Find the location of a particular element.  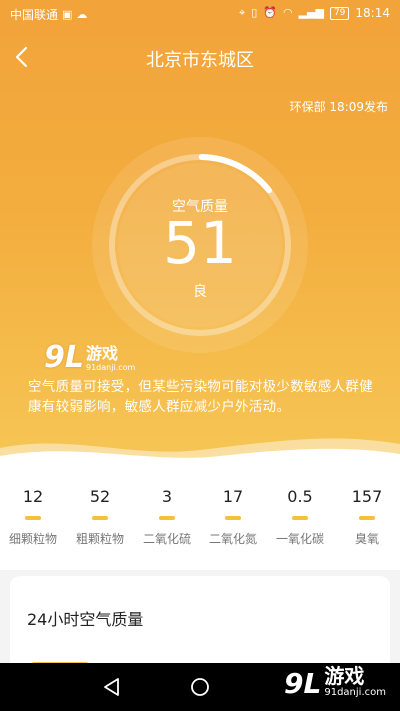

status-bar: 中国联通 ▣ ☁ ⌖ ▯ ⏰ ◠ ▂▄▆ 79 18:14 is located at coordinates (200, 14).